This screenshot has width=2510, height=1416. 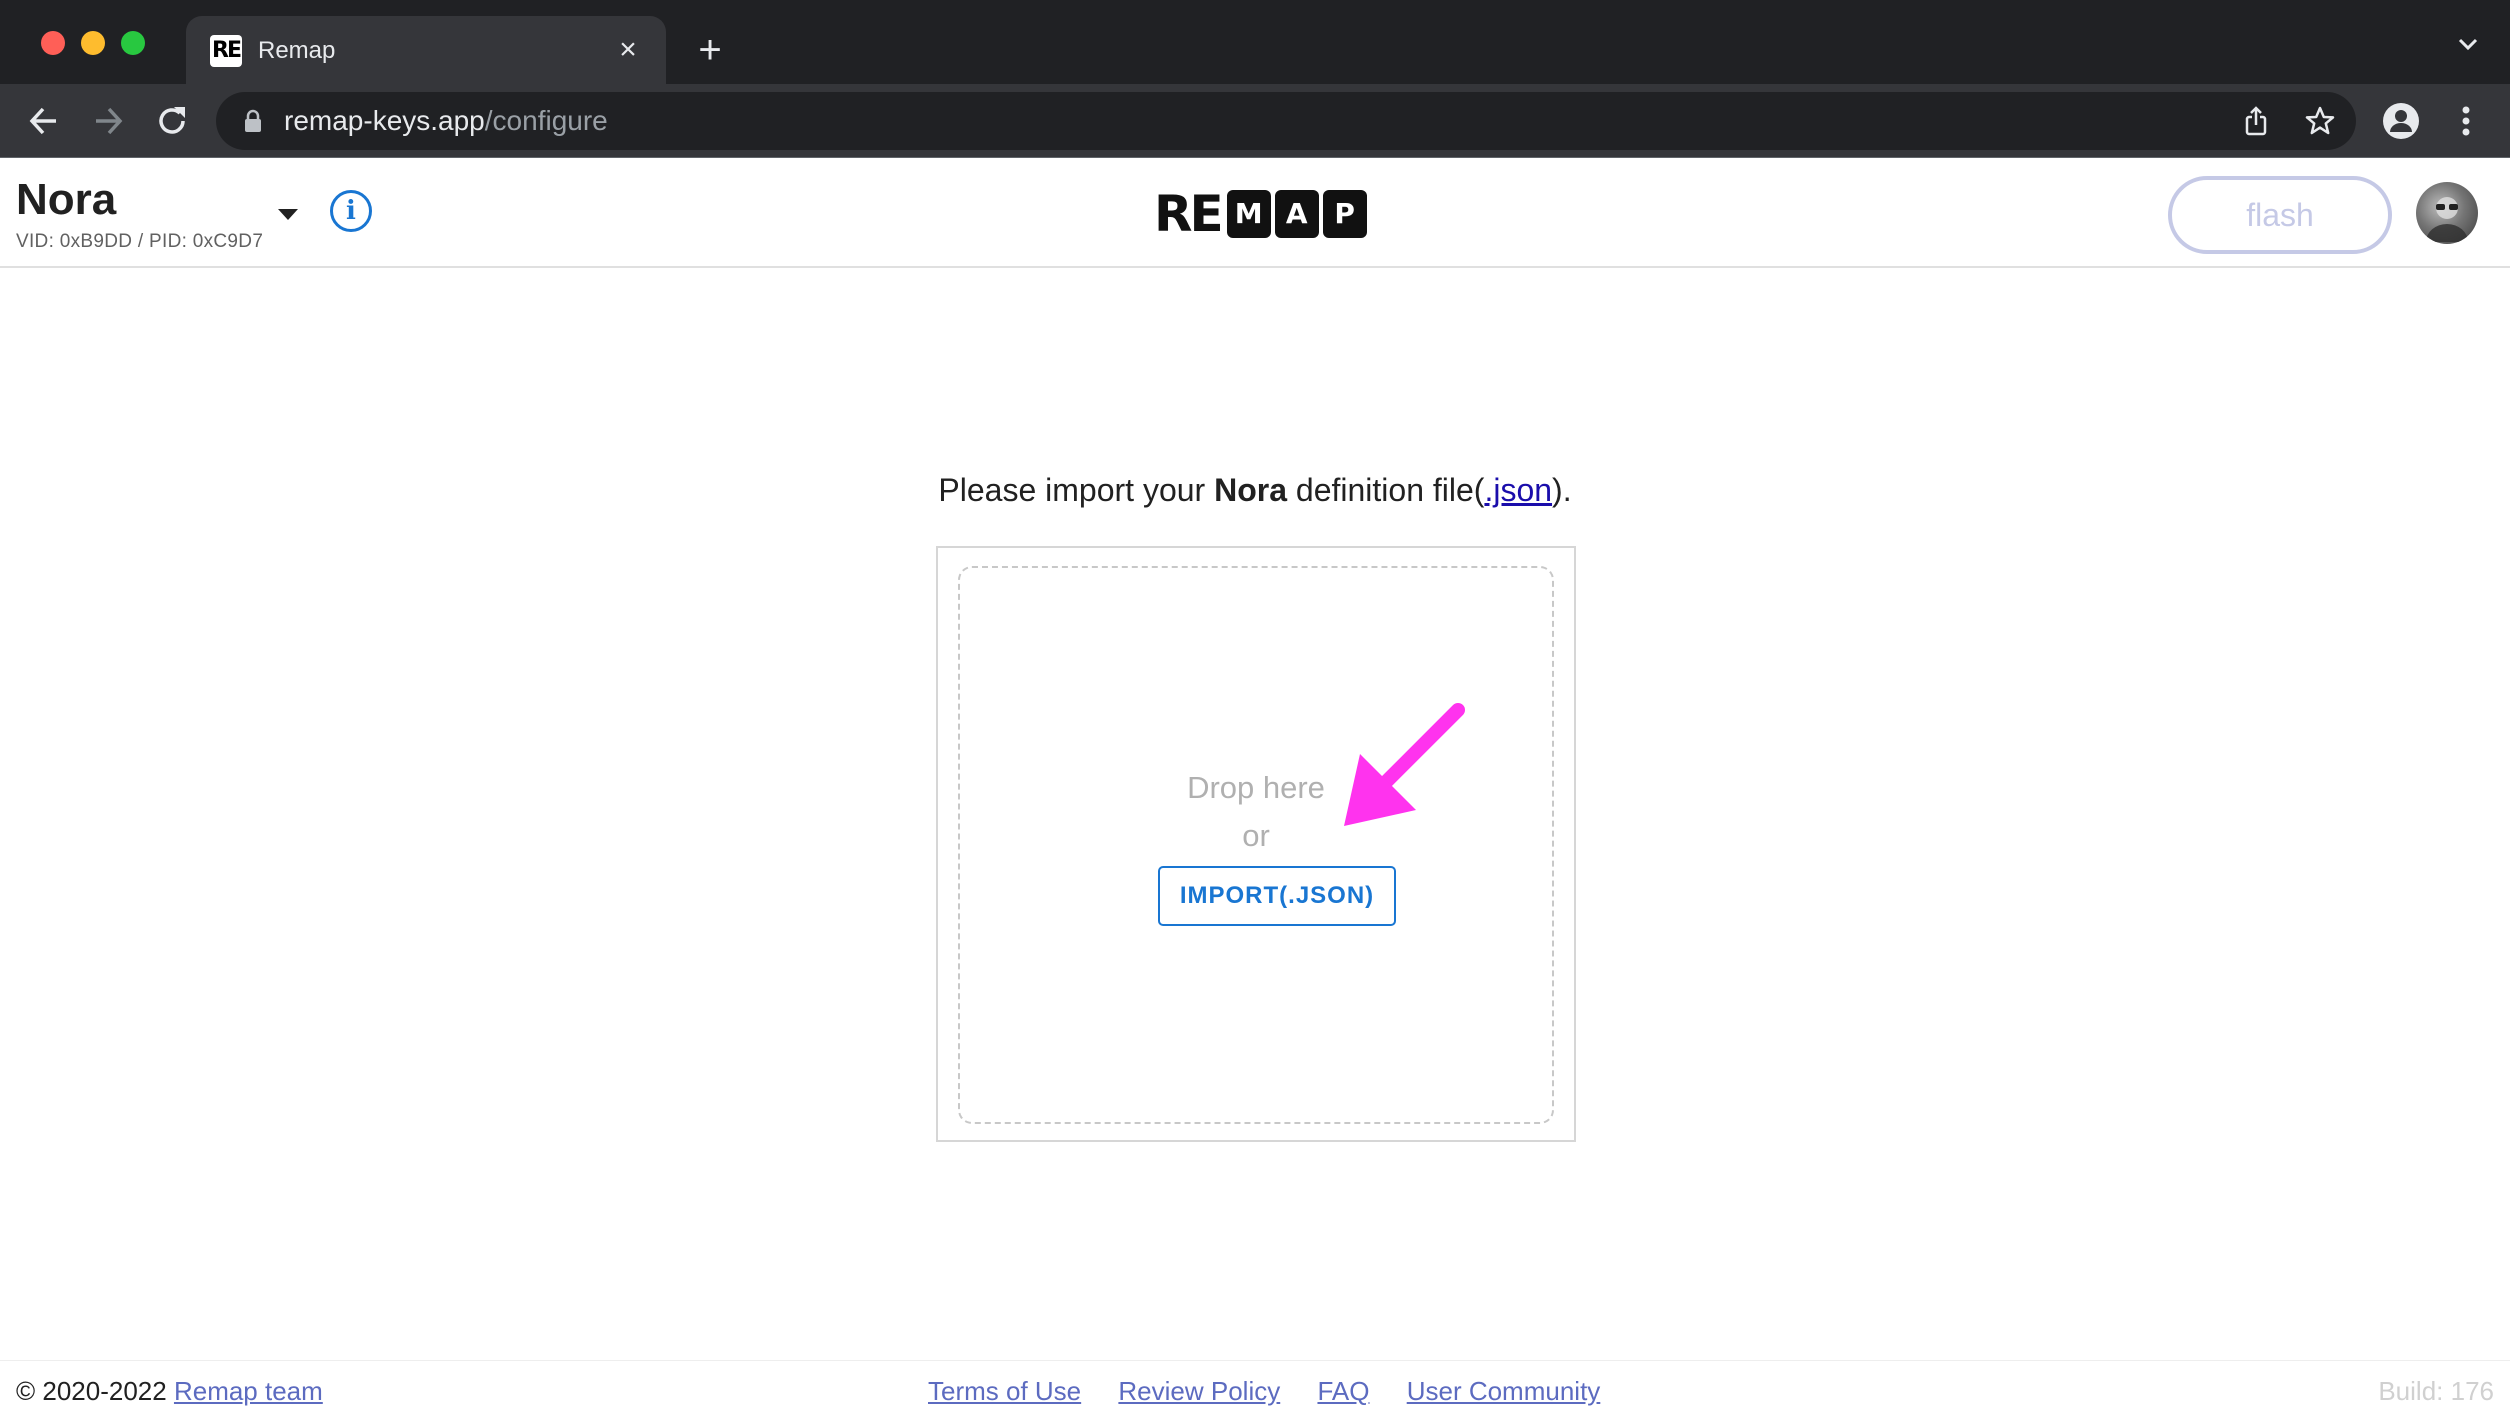 I want to click on prompt-after: )., so click(x=1562, y=490).